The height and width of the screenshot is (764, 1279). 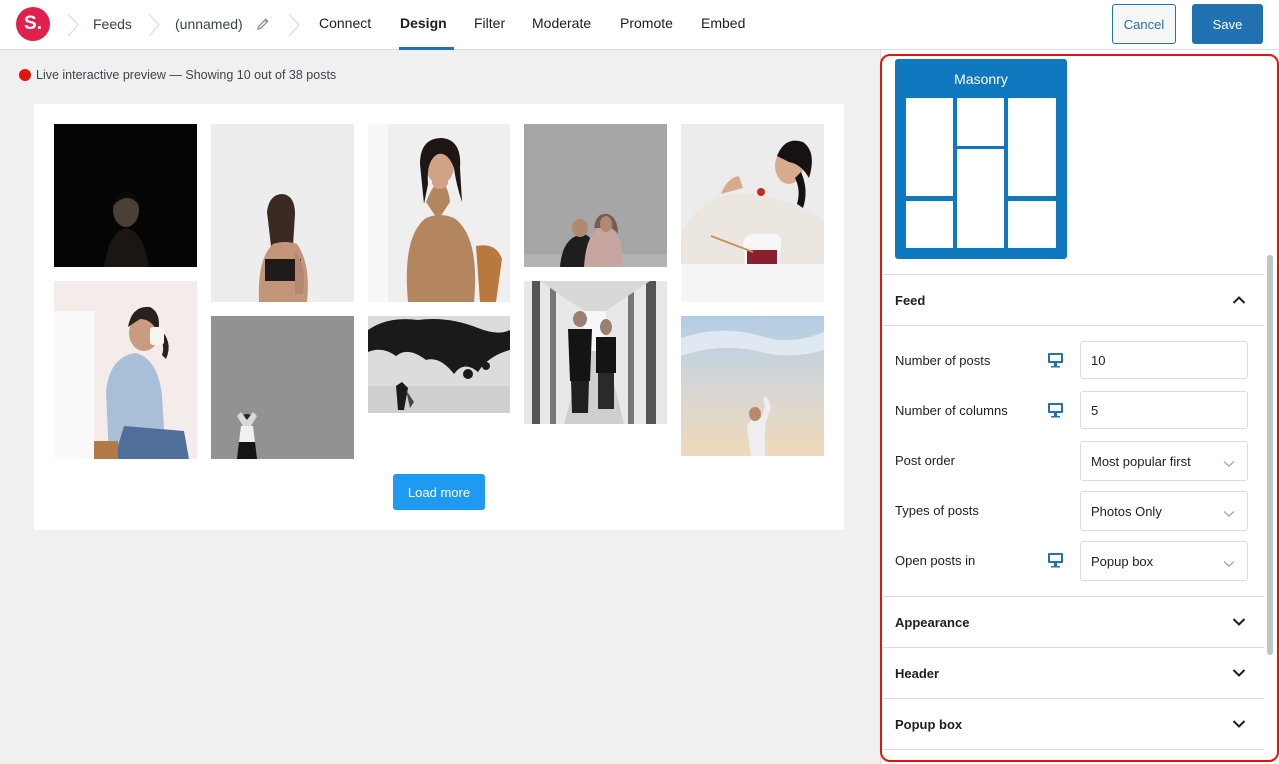 What do you see at coordinates (1164, 561) in the screenshot?
I see `open-posts-in-select: Popup box` at bounding box center [1164, 561].